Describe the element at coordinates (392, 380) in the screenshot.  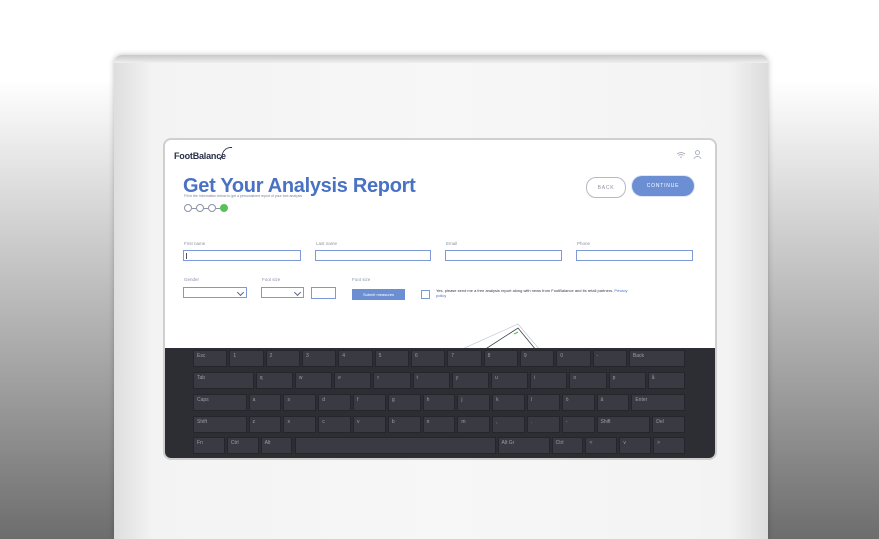
I see `keyboard-key: r` at that location.